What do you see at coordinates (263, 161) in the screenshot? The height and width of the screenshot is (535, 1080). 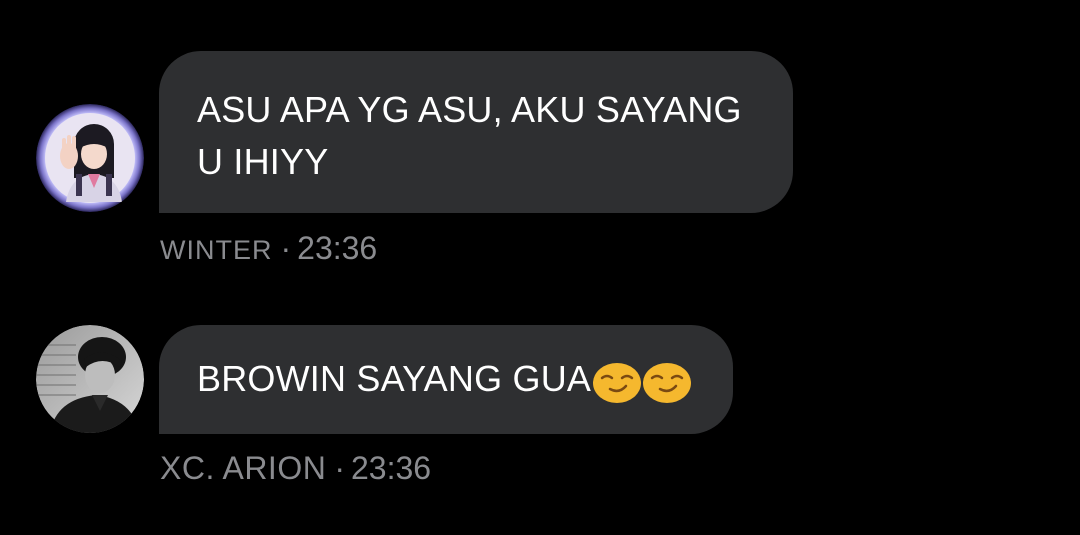 I see `message-text-line: U IHIYY` at bounding box center [263, 161].